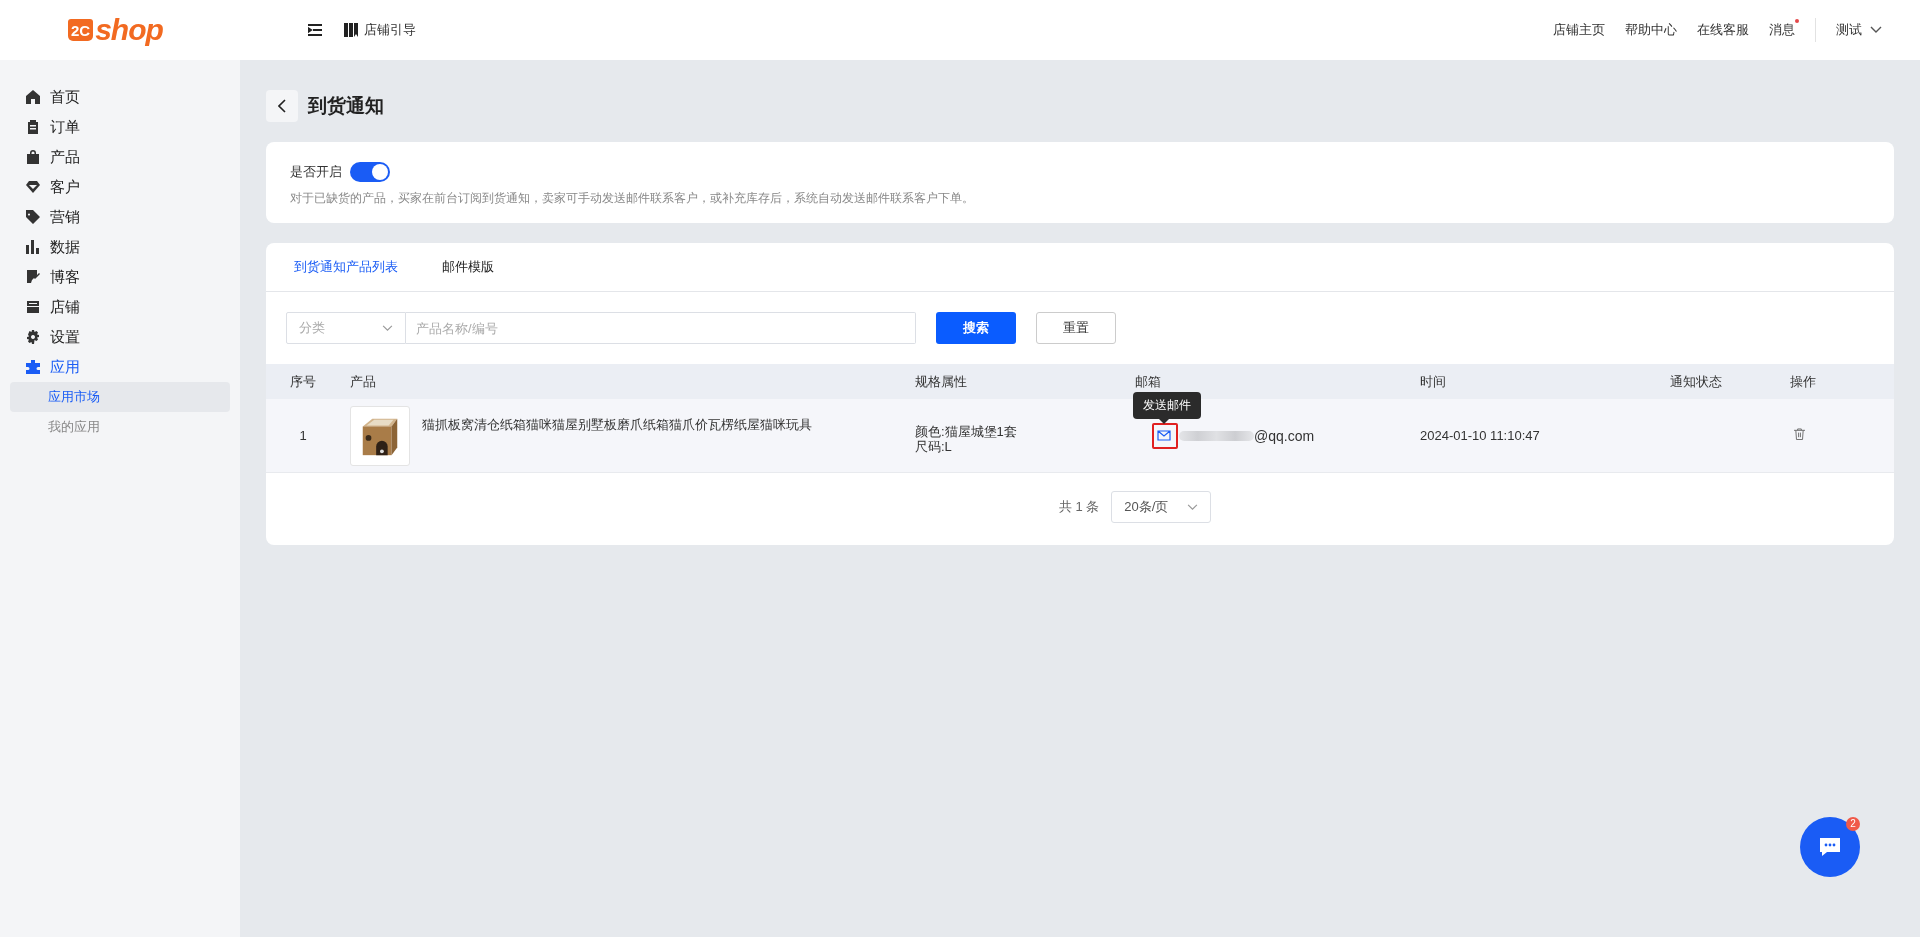  Describe the element at coordinates (120, 367) in the screenshot. I see `sidebar-item: 应用` at that location.